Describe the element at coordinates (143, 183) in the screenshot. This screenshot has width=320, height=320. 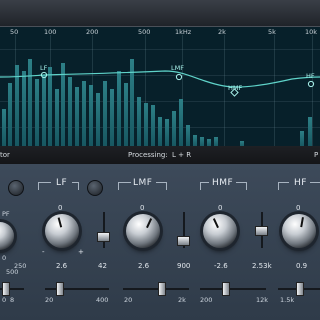
I see `lmf-title: LMF` at that location.